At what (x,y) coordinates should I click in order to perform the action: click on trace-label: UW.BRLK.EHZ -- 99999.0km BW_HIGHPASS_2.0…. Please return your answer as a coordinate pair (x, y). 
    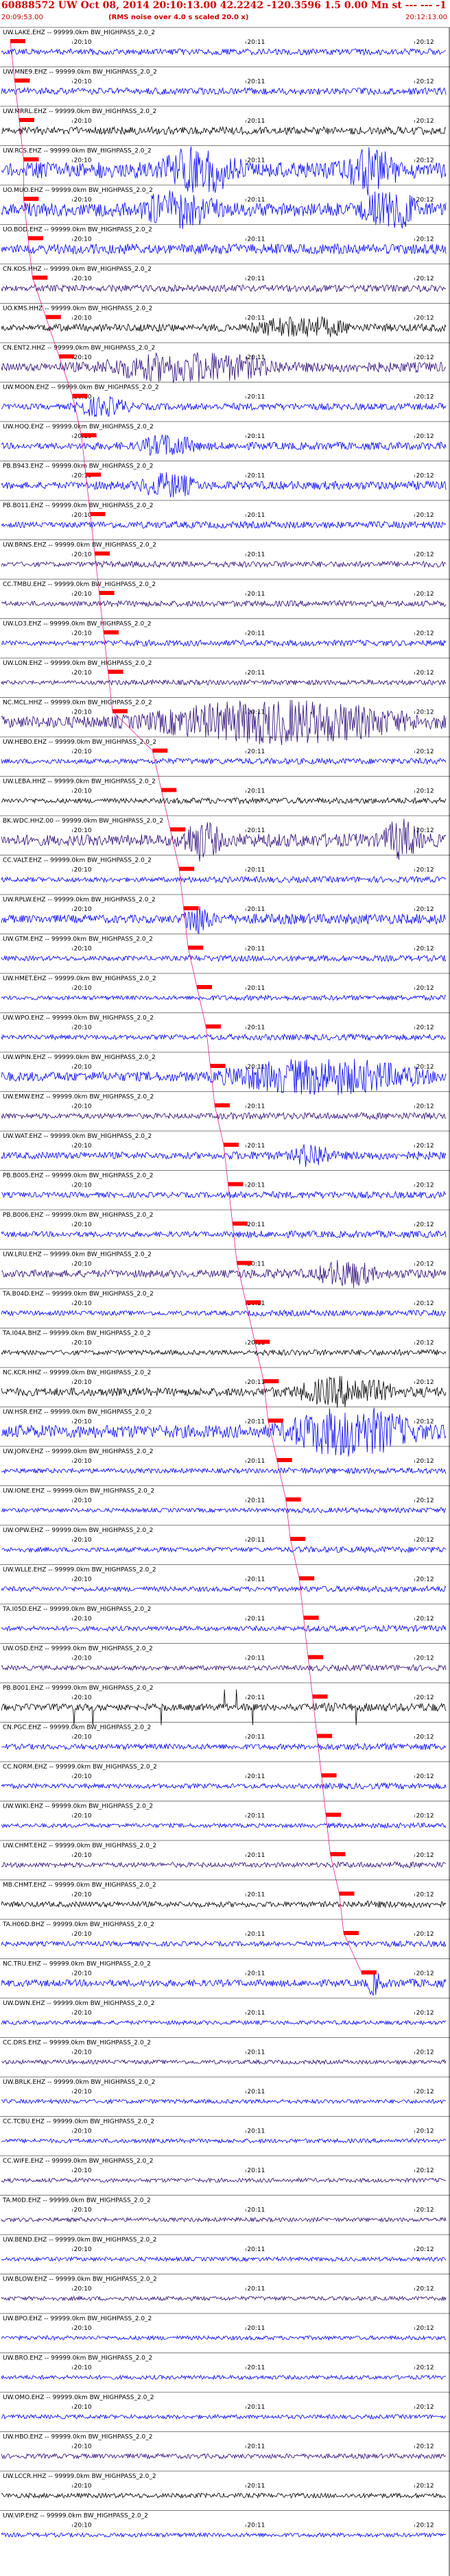
    Looking at the image, I should click on (79, 2082).